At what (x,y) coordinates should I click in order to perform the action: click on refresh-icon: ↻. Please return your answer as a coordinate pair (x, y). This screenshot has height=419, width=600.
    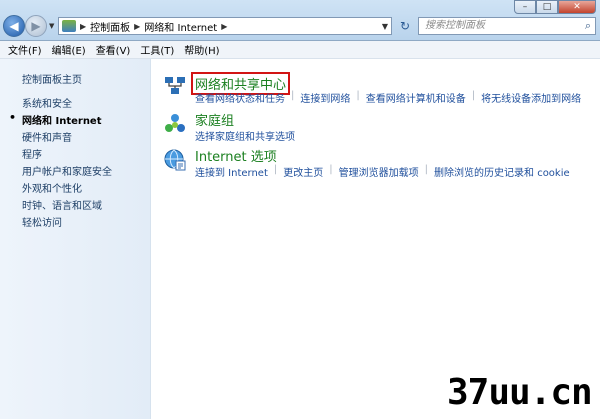
    Looking at the image, I should click on (405, 26).